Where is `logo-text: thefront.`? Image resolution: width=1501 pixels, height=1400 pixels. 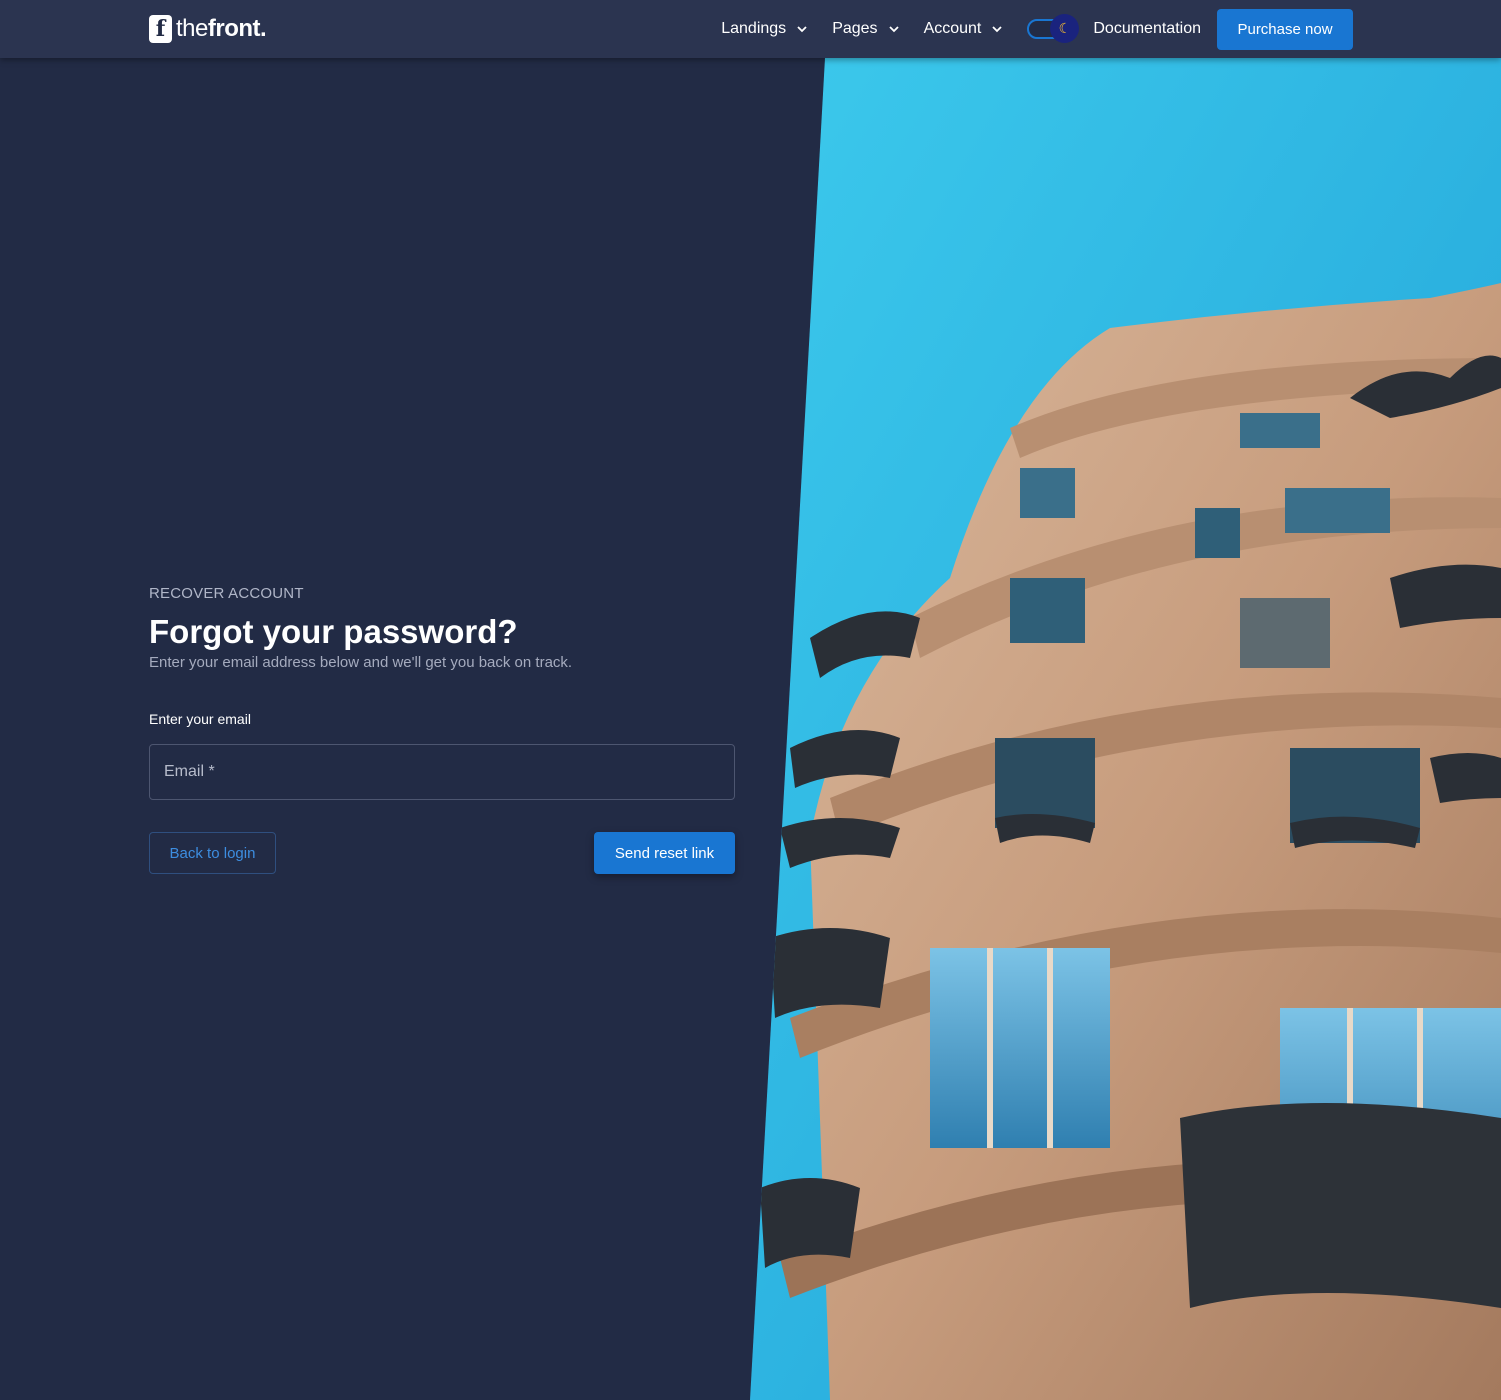
logo-text: thefront. is located at coordinates (221, 28).